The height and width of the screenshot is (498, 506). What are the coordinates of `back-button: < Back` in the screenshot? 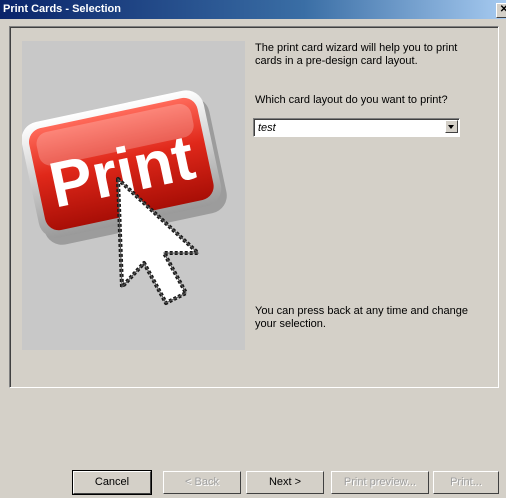 It's located at (202, 482).